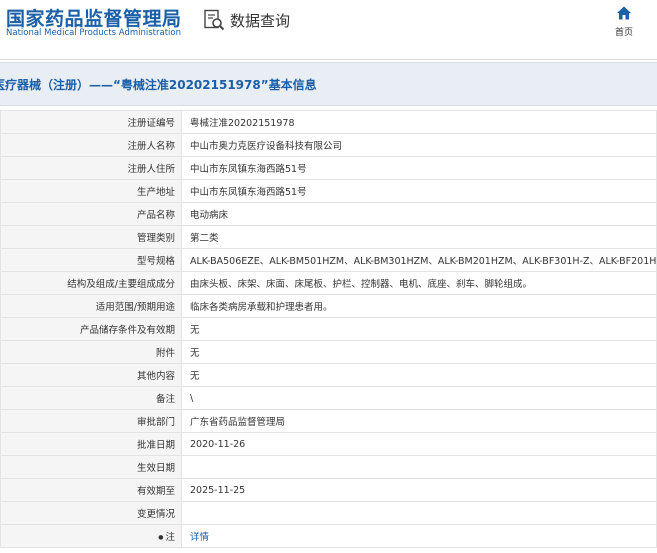 The width and height of the screenshot is (657, 553). Describe the element at coordinates (91, 168) in the screenshot. I see `field-label: 注册人住所` at that location.